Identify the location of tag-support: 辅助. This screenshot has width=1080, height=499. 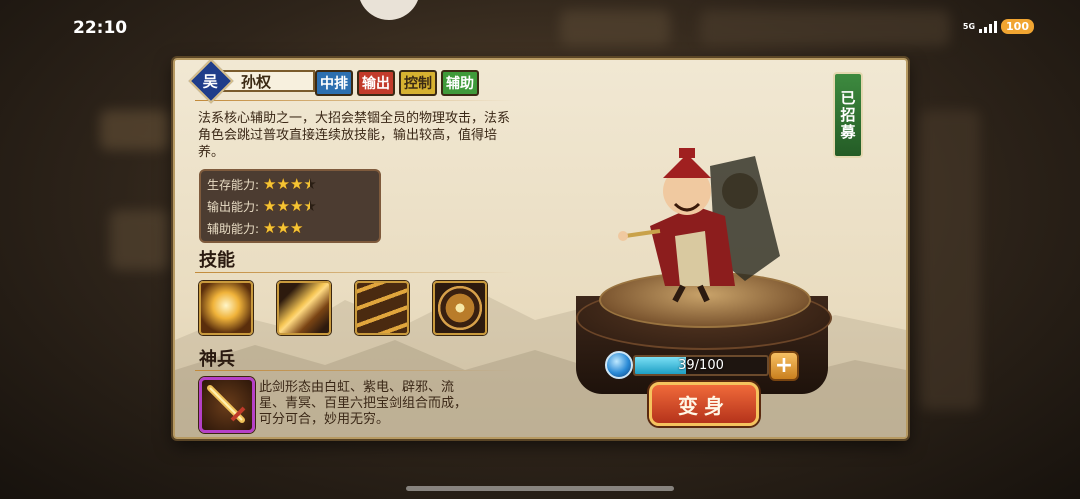
(460, 83).